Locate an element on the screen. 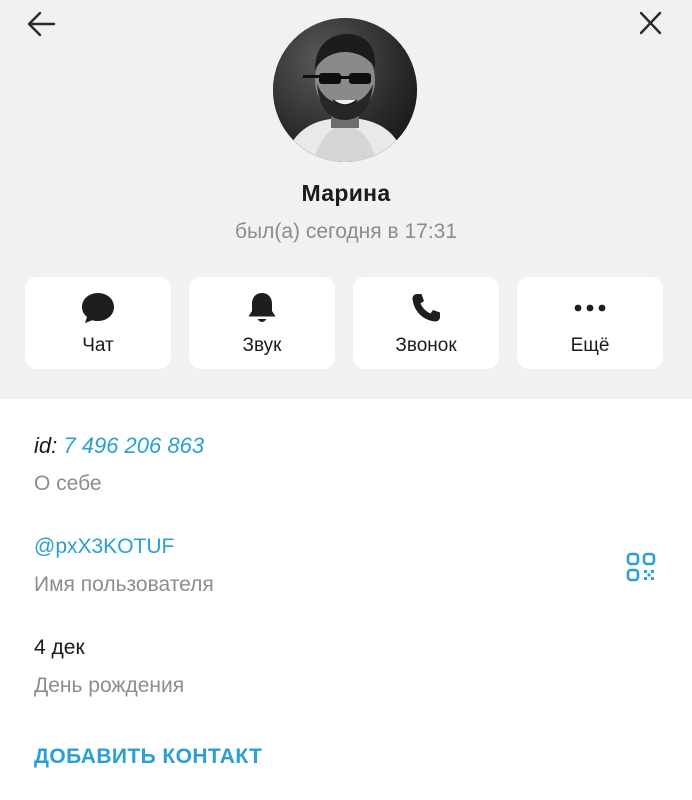  last-seen-status: был(а) сегодня в 17:31 is located at coordinates (346, 231).